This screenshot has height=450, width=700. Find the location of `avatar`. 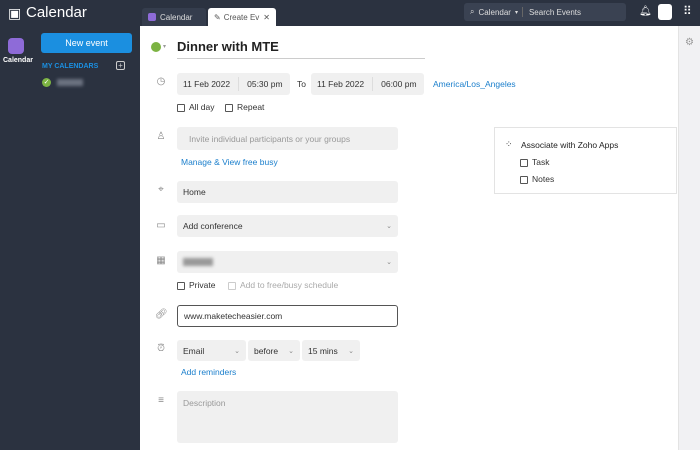

avatar is located at coordinates (665, 12).